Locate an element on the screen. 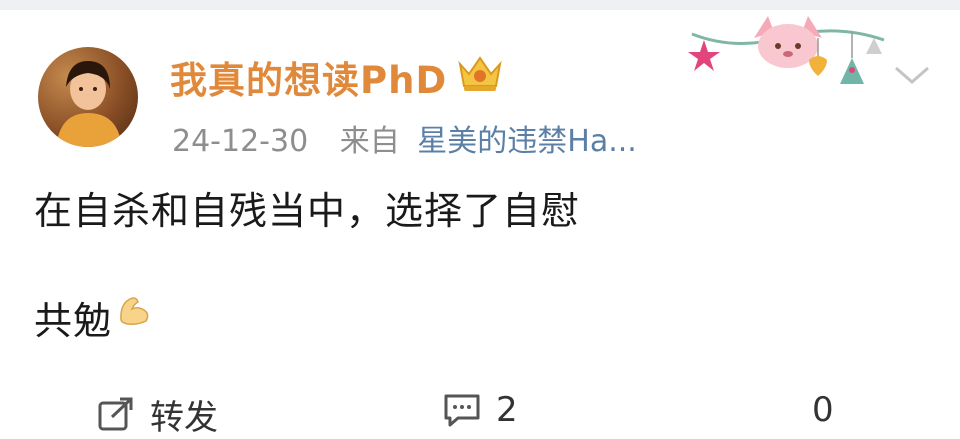 The image size is (960, 439). post-content-line1: 在自杀和自残当中，选择了自慰 is located at coordinates (307, 211).